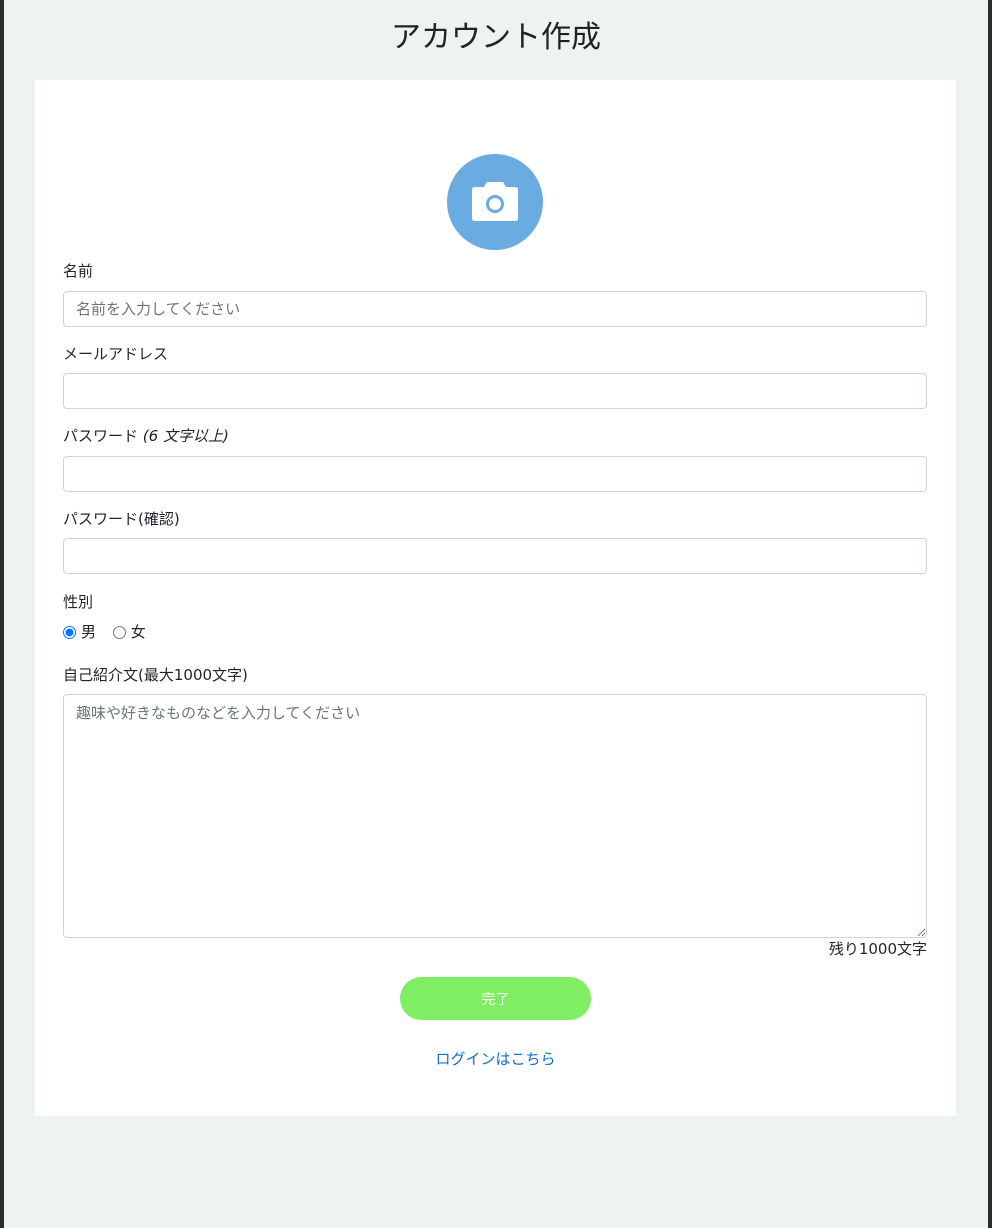 This screenshot has height=1228, width=992. What do you see at coordinates (78, 271) in the screenshot?
I see `name-label: 名前` at bounding box center [78, 271].